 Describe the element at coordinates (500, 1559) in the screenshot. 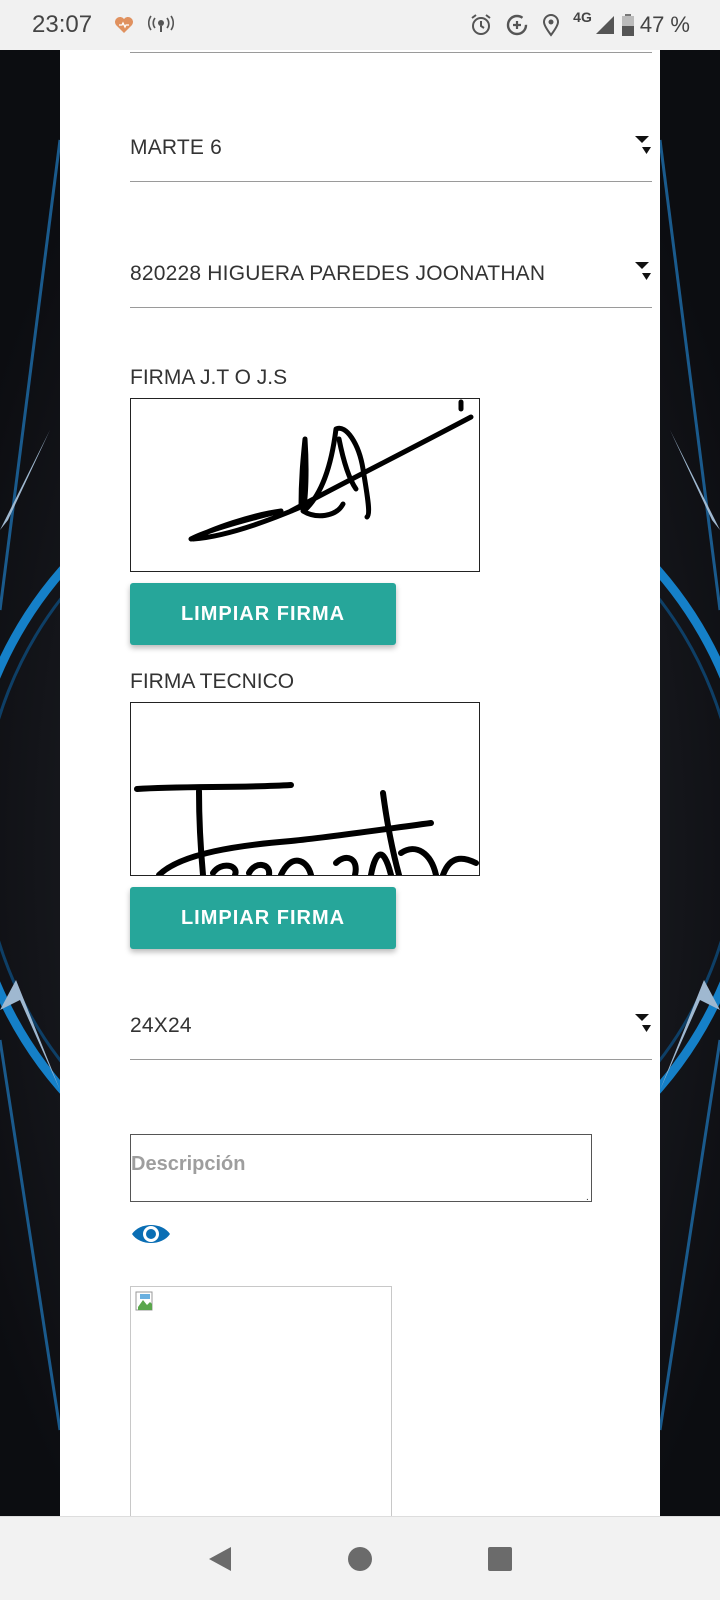

I see `recents-icon` at that location.